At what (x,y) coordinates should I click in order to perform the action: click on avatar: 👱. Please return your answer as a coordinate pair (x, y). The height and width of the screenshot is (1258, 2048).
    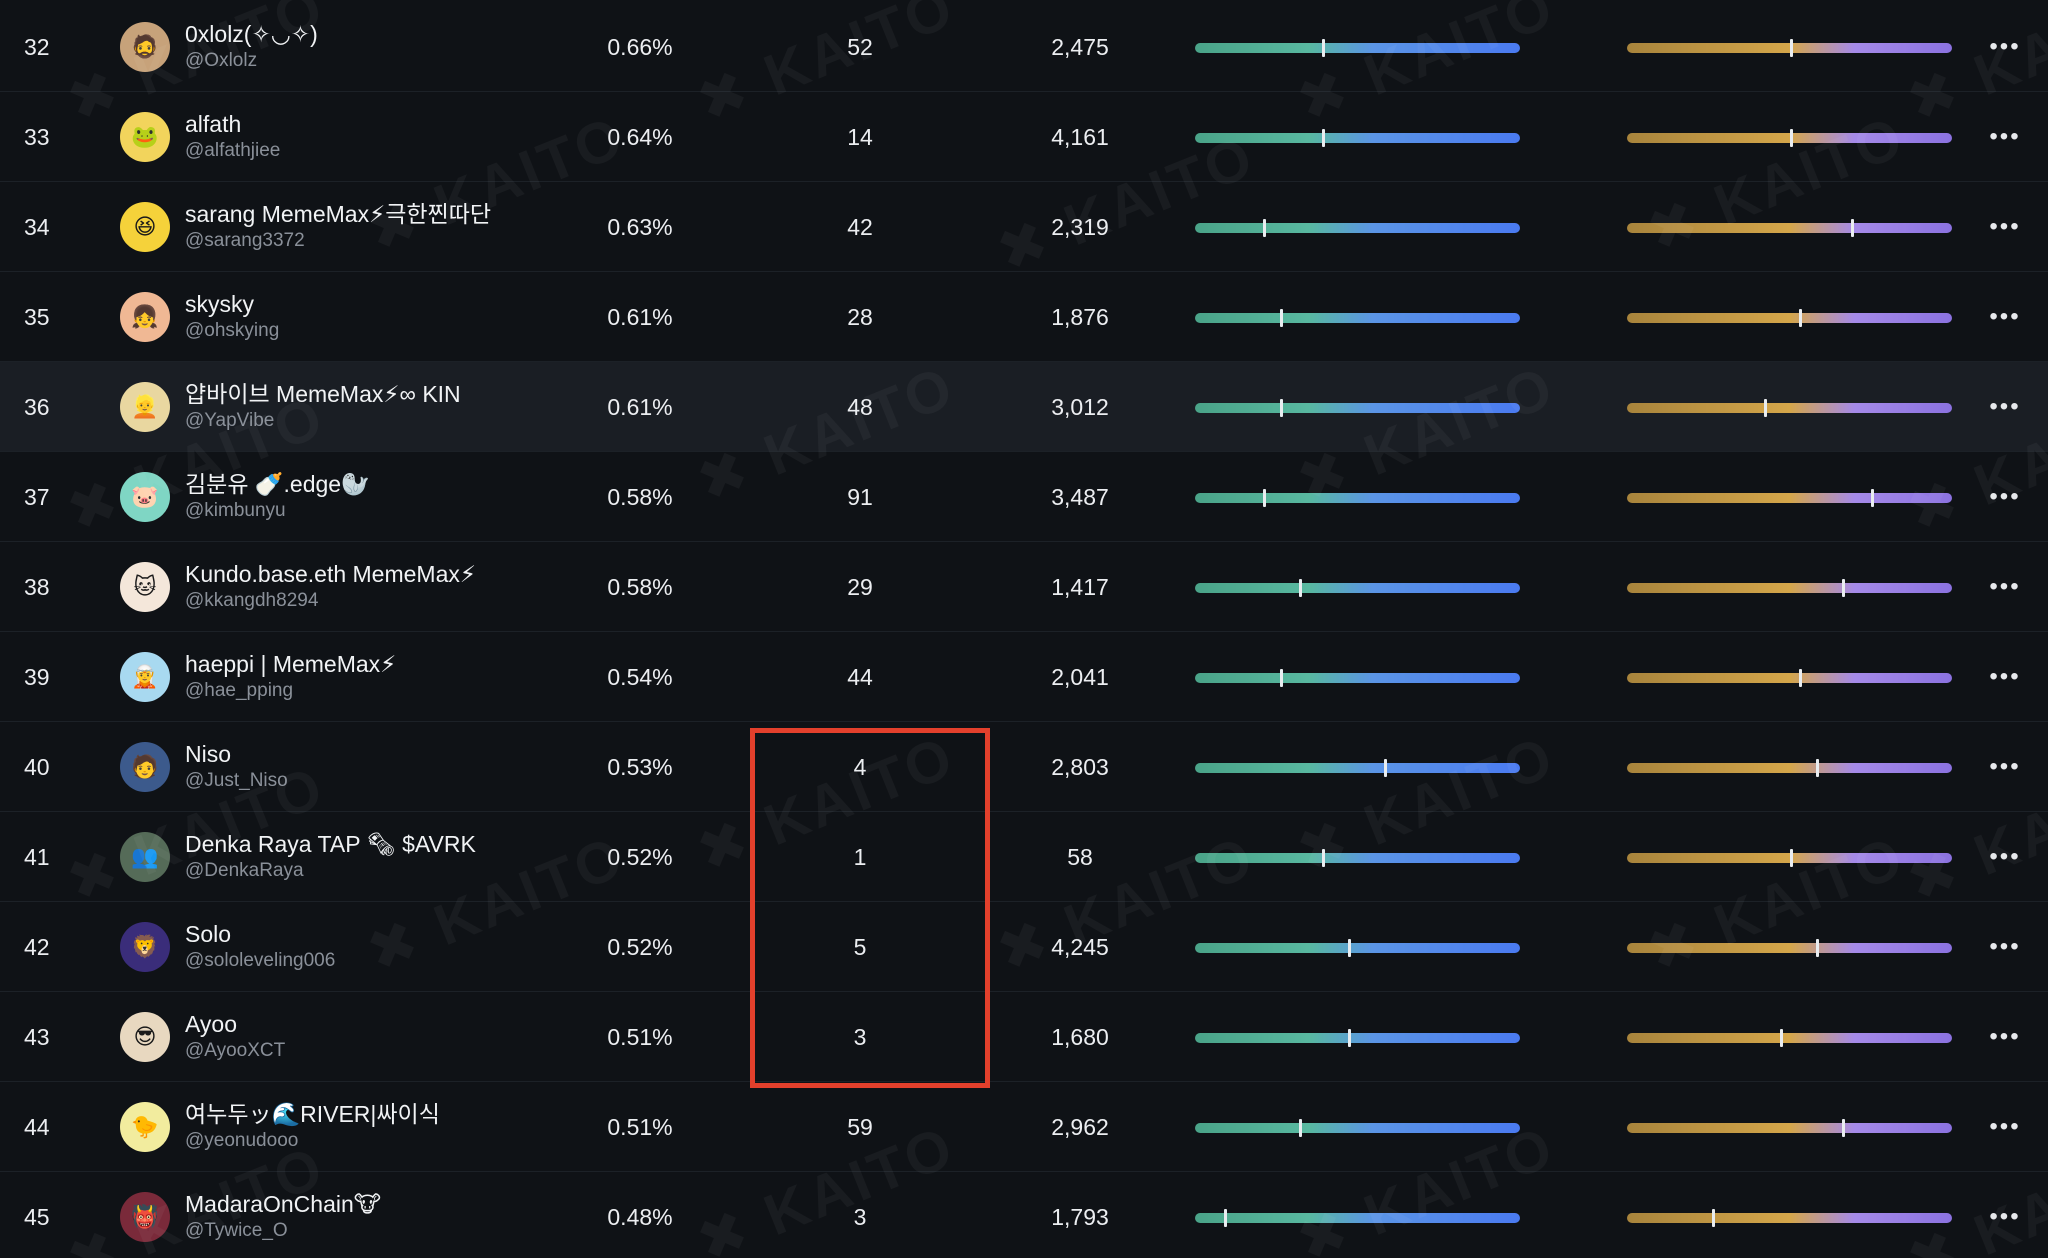
    Looking at the image, I should click on (145, 407).